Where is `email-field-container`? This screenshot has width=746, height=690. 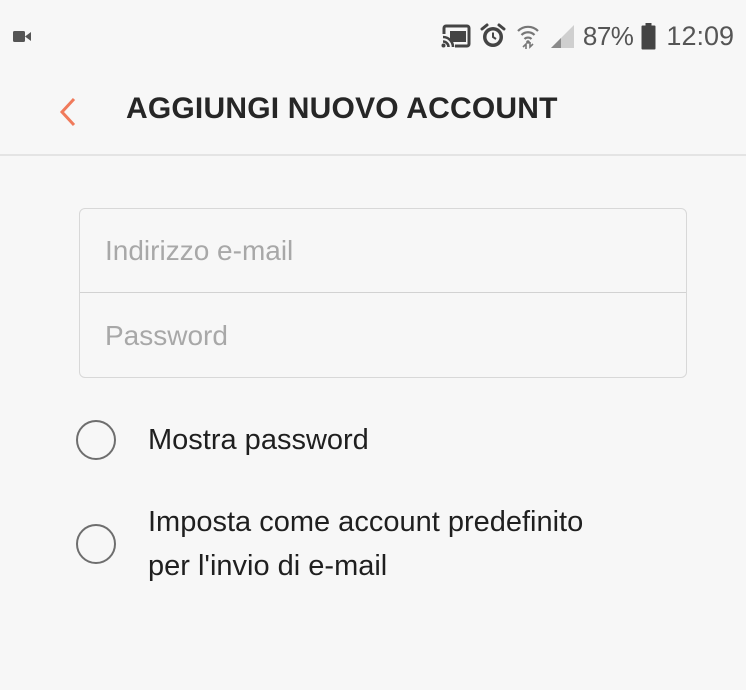 email-field-container is located at coordinates (383, 251).